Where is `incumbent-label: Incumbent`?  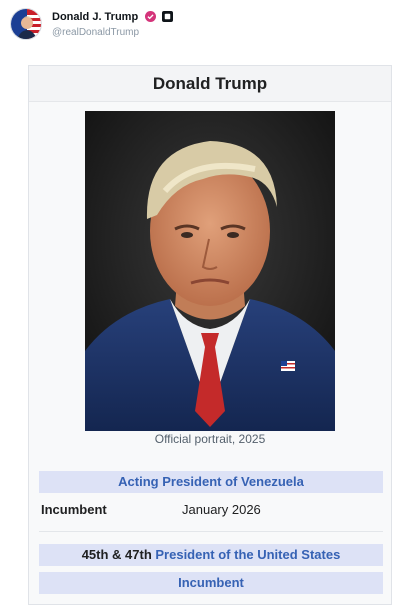 incumbent-label: Incumbent is located at coordinates (74, 509).